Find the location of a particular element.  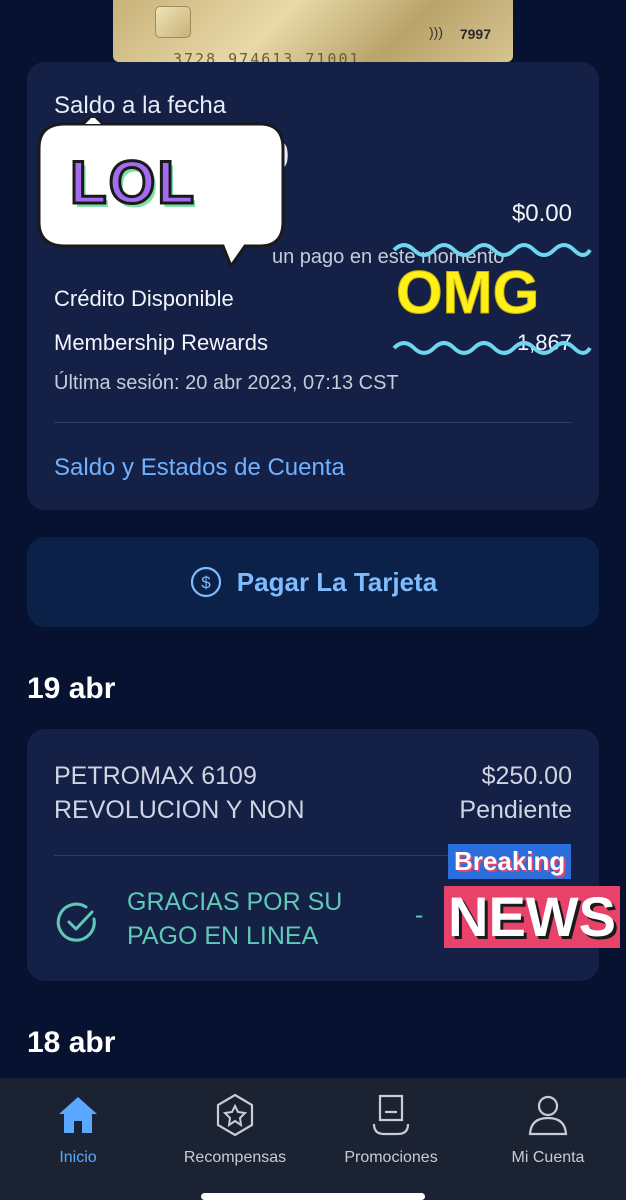

status-badge: Pendiente is located at coordinates (515, 810).